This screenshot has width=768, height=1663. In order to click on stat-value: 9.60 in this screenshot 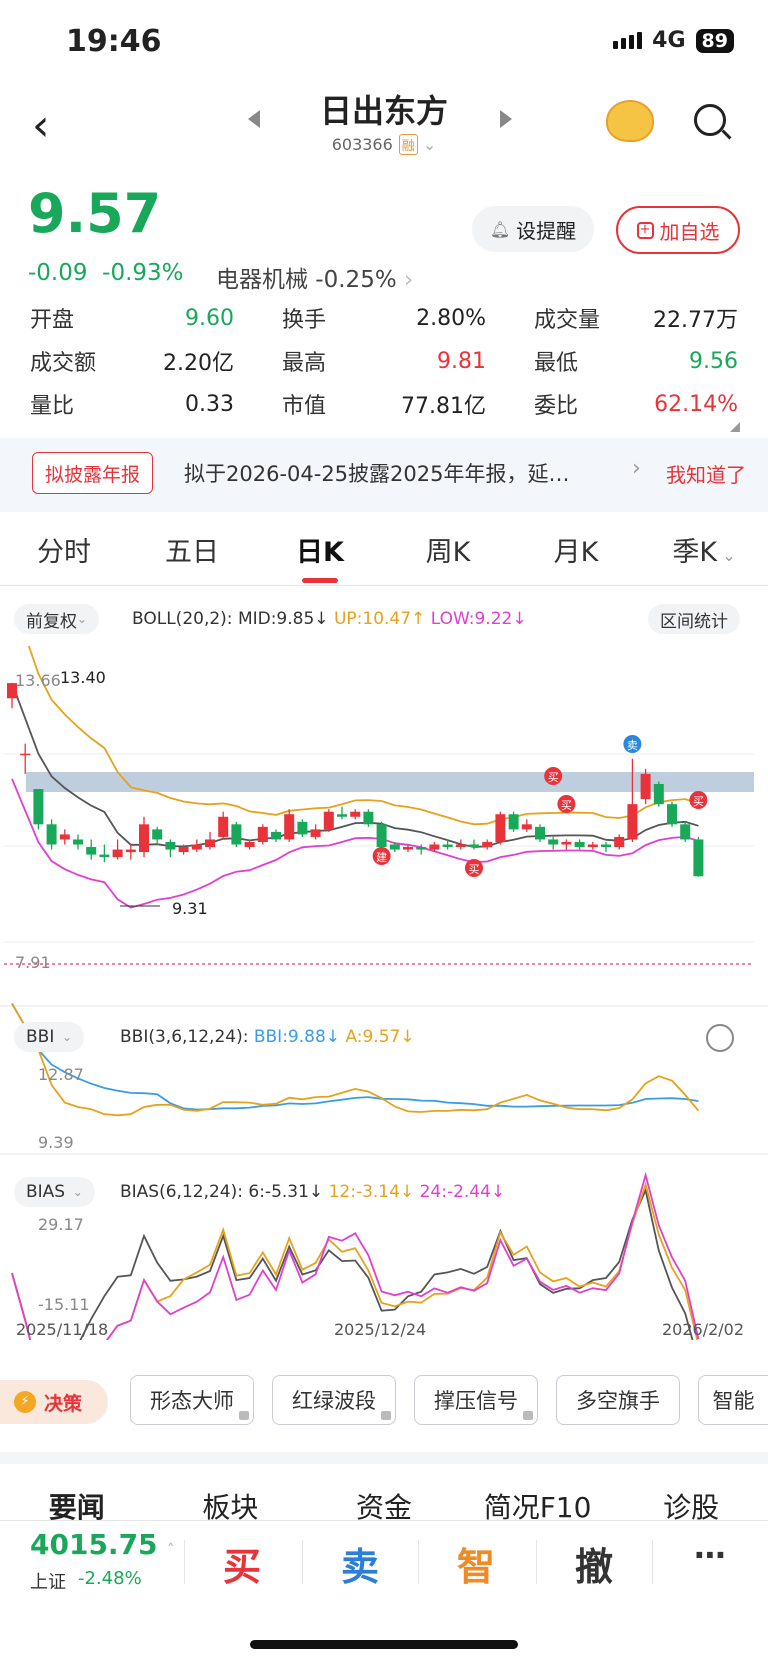, I will do `click(209, 318)`.